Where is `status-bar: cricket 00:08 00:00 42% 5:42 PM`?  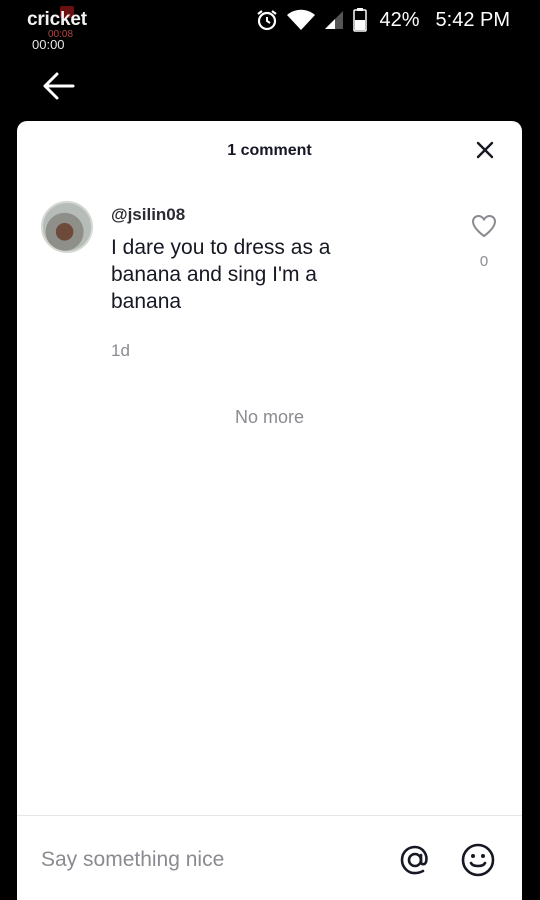 status-bar: cricket 00:08 00:00 42% 5:42 PM is located at coordinates (270, 25).